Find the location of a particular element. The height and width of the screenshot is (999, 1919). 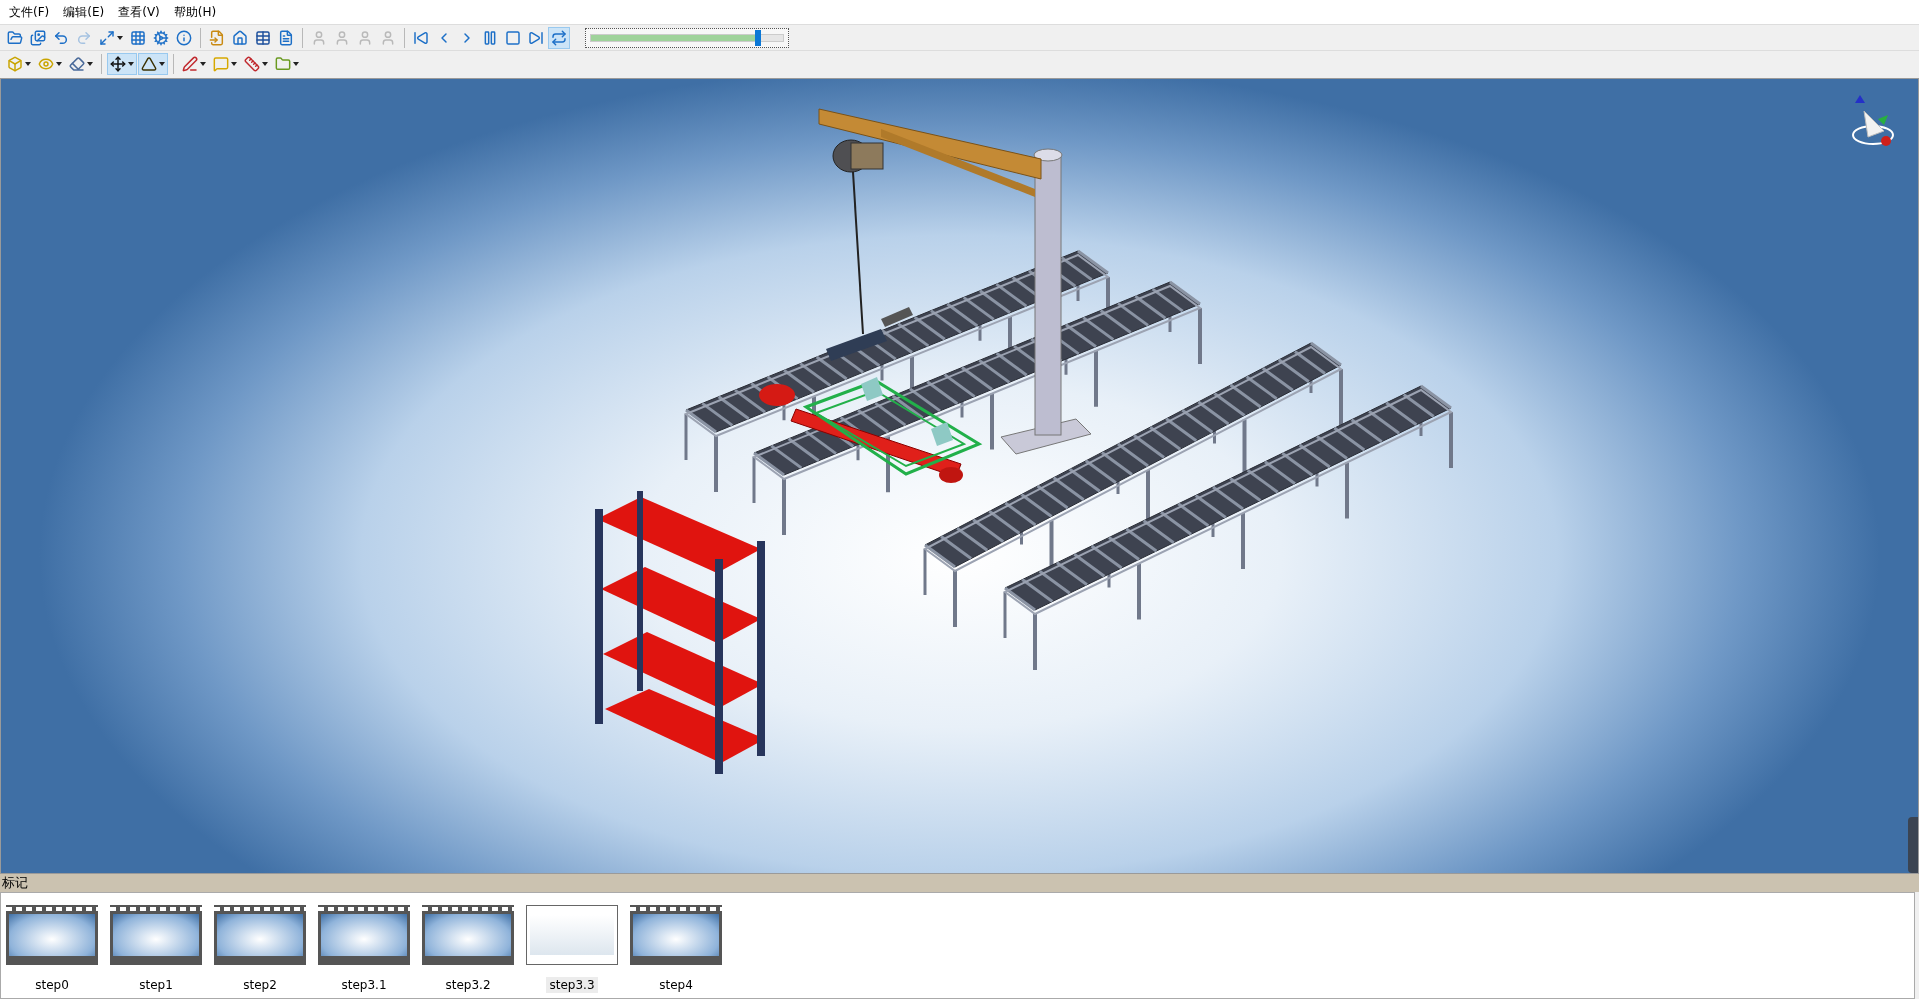

timeline-slider is located at coordinates (687, 37).